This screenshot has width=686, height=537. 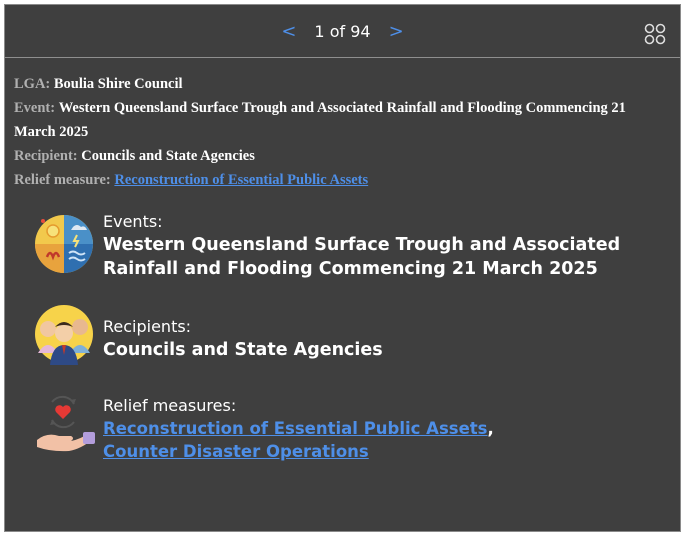 I want to click on lga-label: LGA:, so click(x=32, y=84).